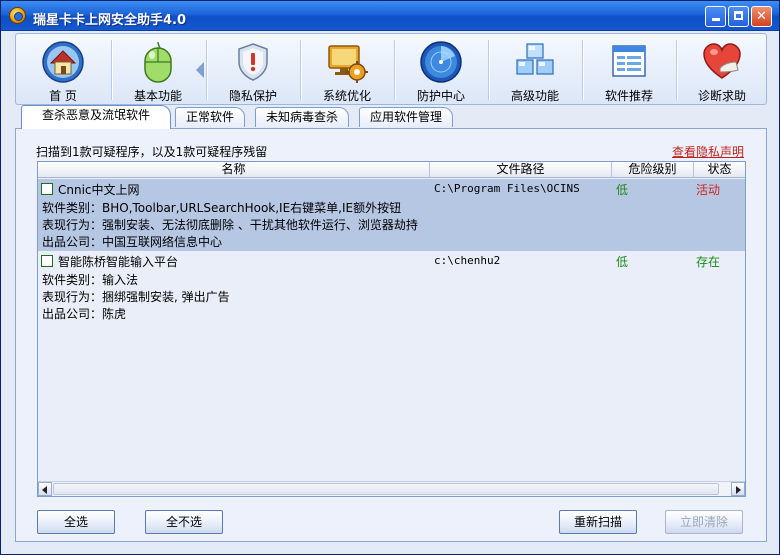  I want to click on toolbar-item-protection: 防护中心, so click(441, 69).